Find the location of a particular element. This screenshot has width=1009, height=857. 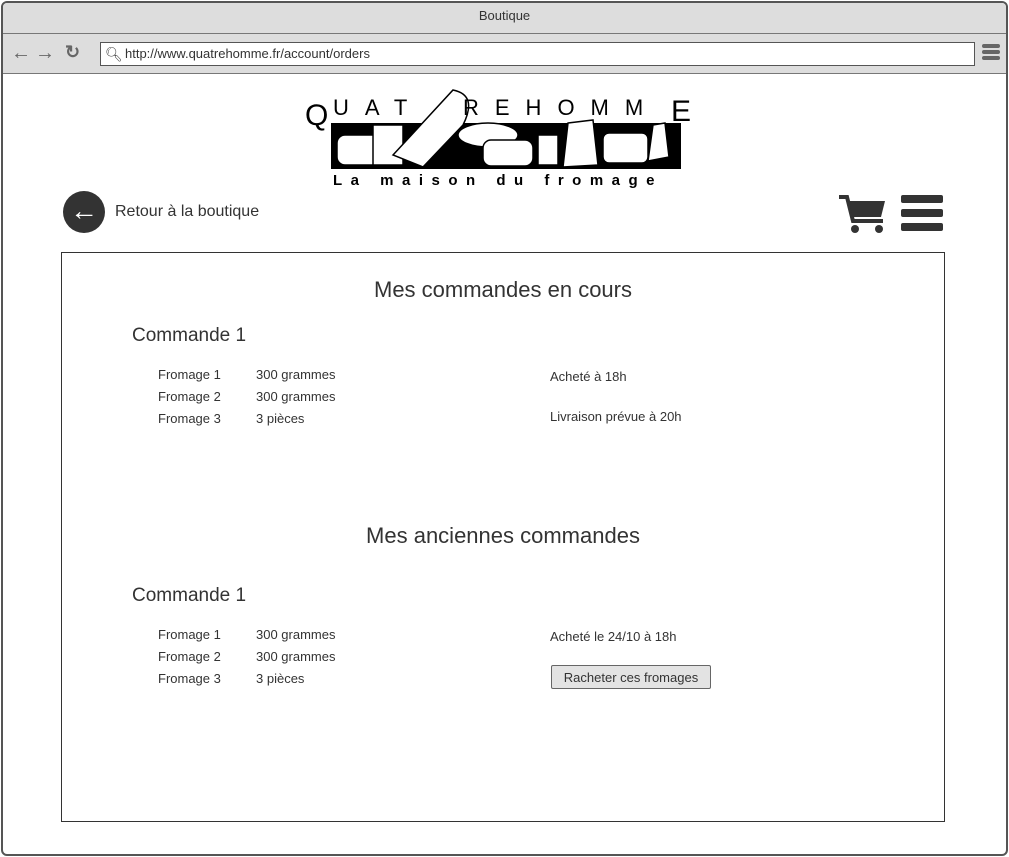

browser-menu-icon is located at coordinates (991, 53).